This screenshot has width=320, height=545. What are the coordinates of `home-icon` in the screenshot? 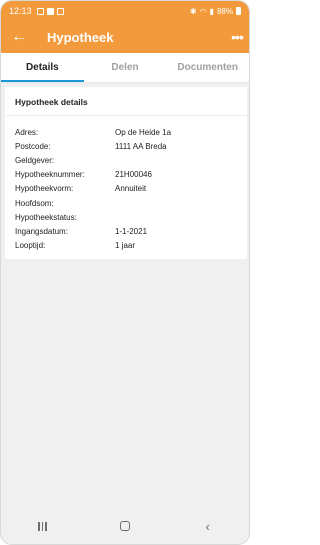 It's located at (124, 526).